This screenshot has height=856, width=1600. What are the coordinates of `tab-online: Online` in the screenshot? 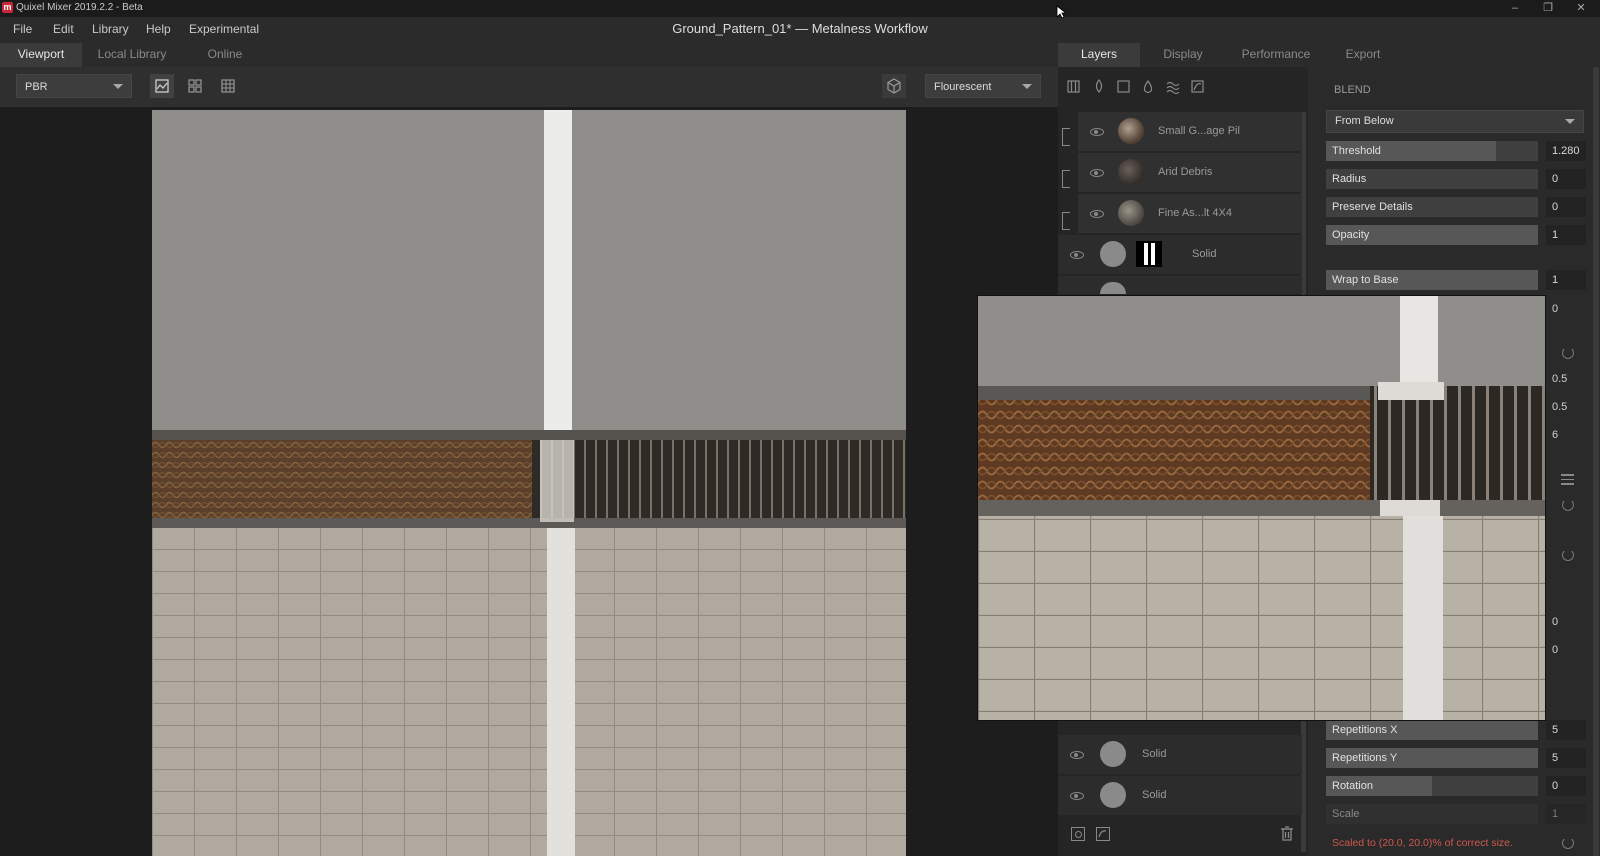 It's located at (225, 55).